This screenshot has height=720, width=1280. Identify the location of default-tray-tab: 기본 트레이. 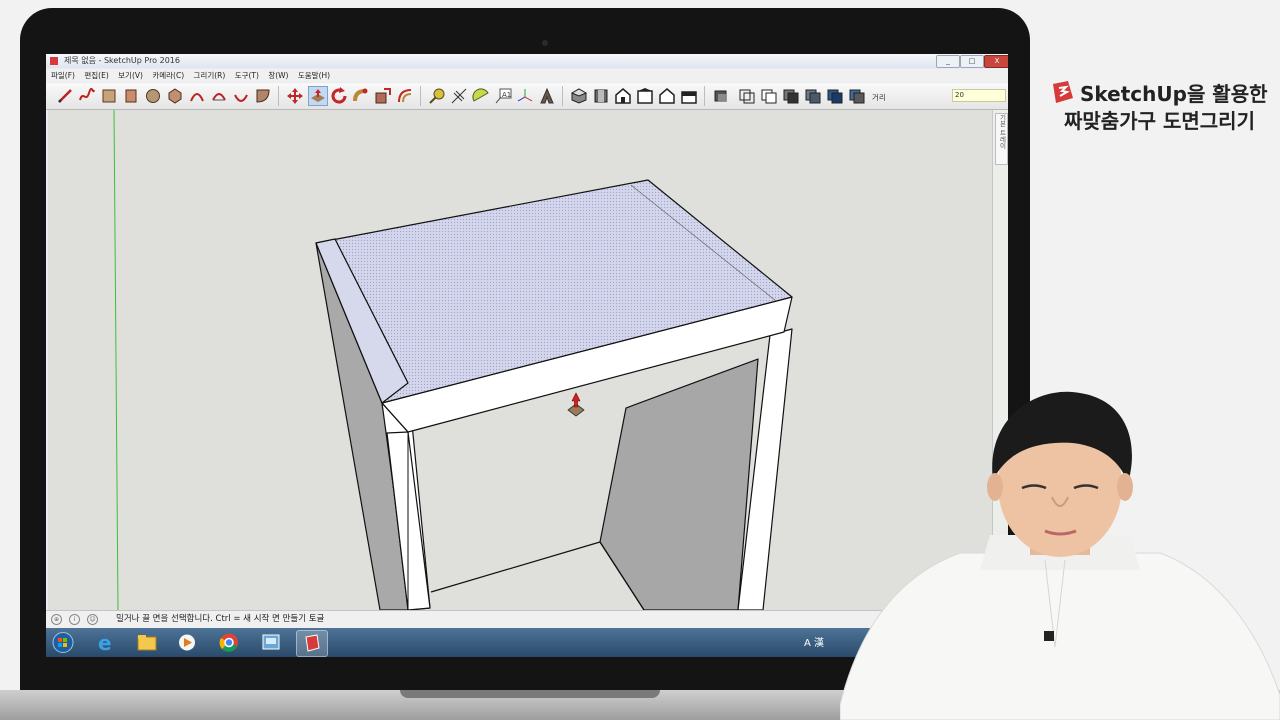
(1001, 139).